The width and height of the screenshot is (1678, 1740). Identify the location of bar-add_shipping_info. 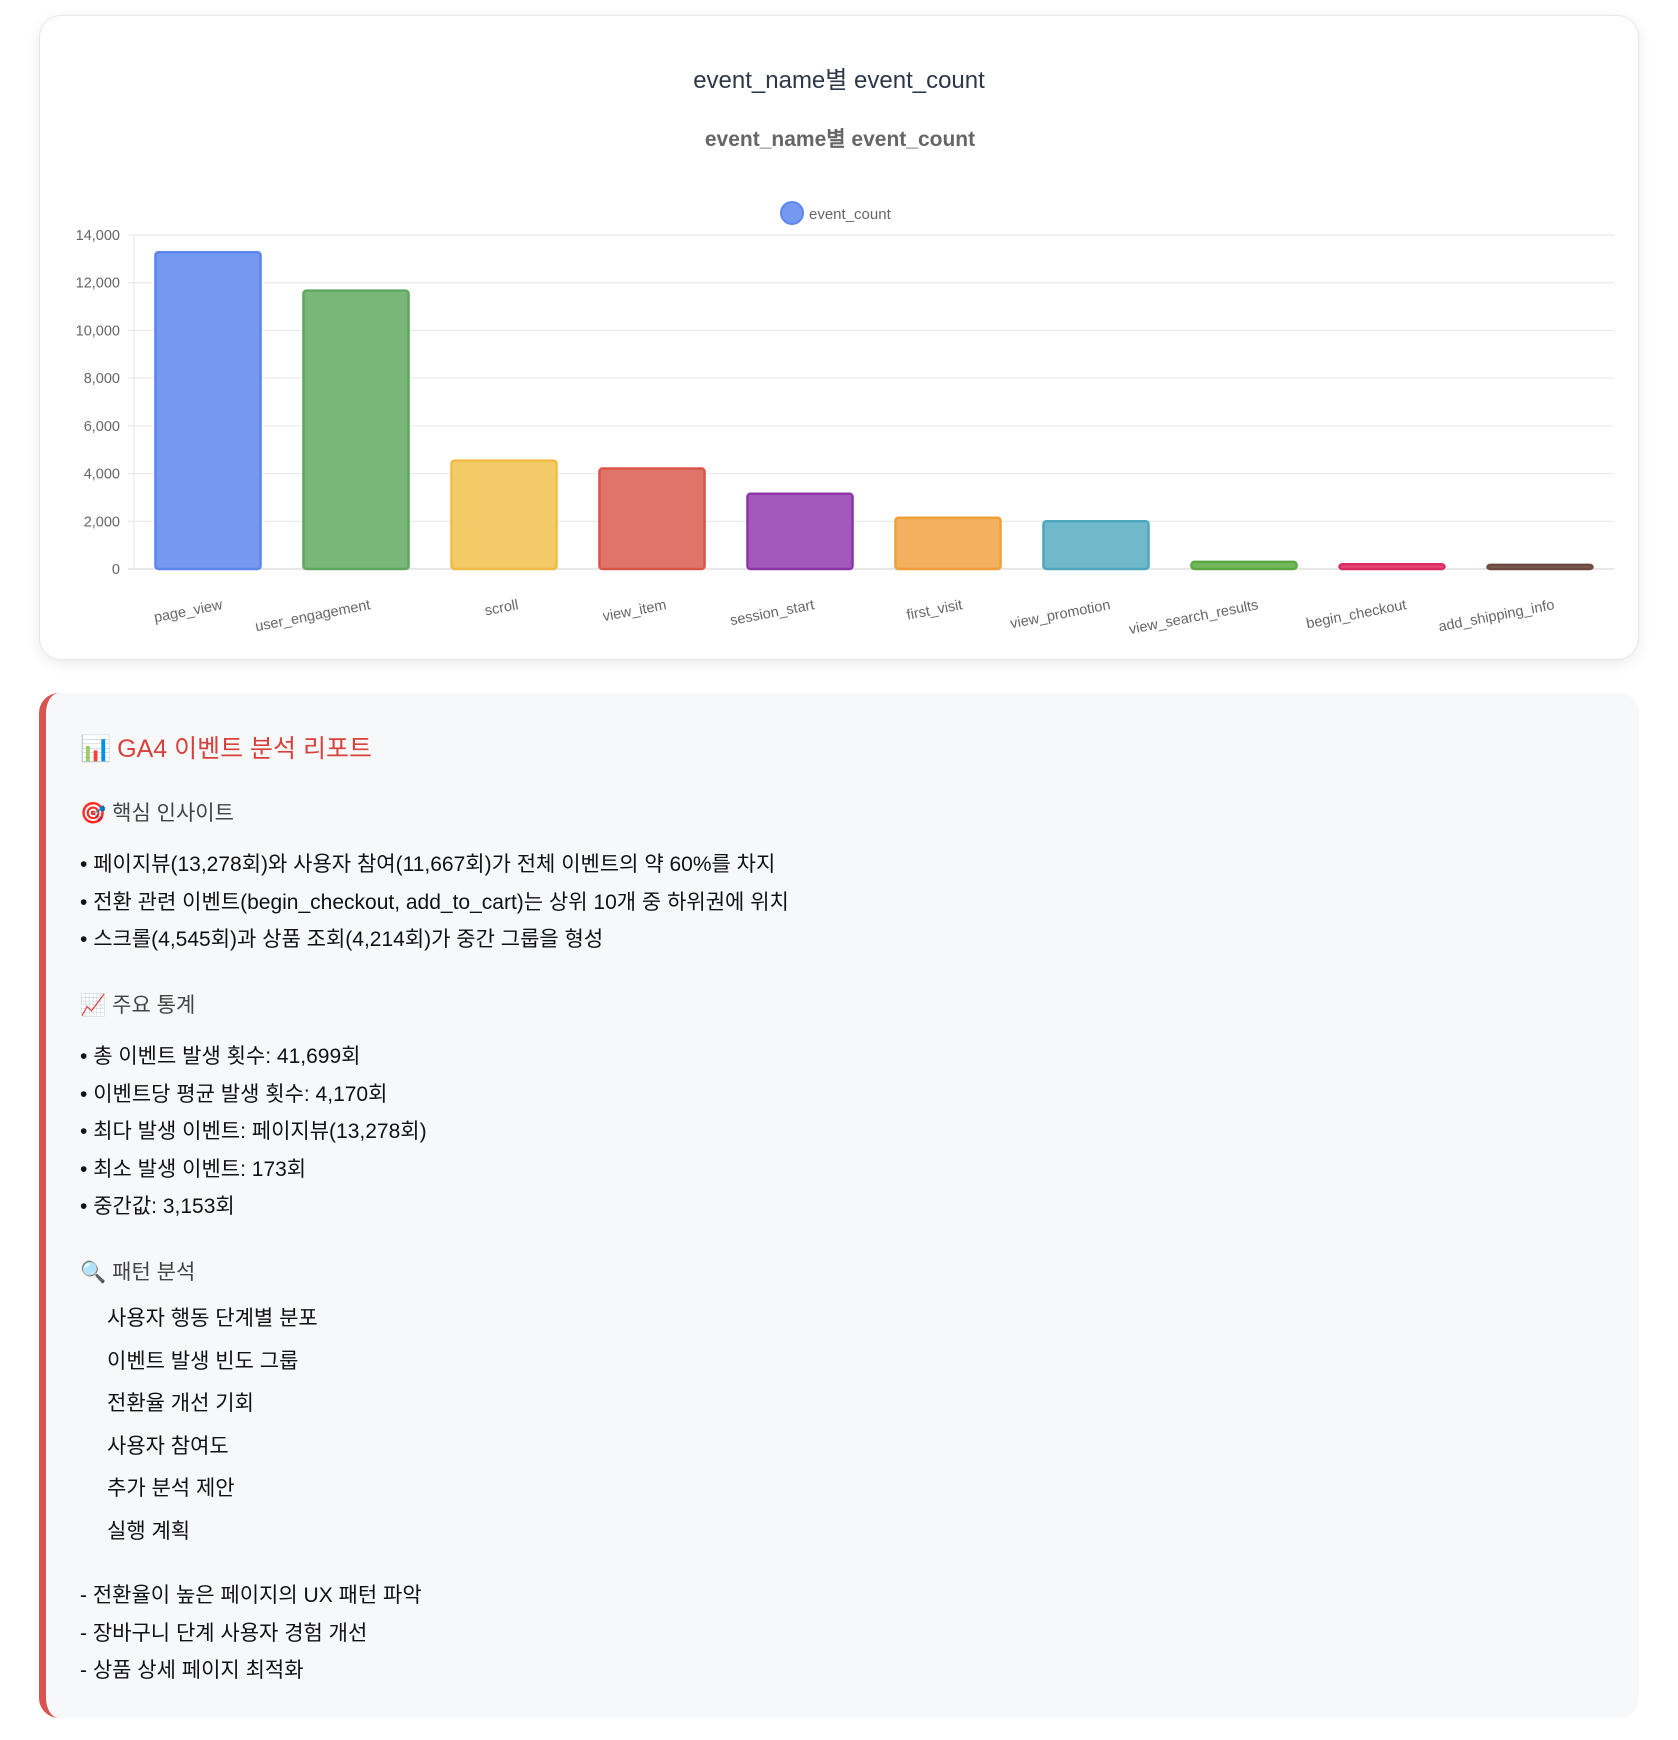
(1540, 567).